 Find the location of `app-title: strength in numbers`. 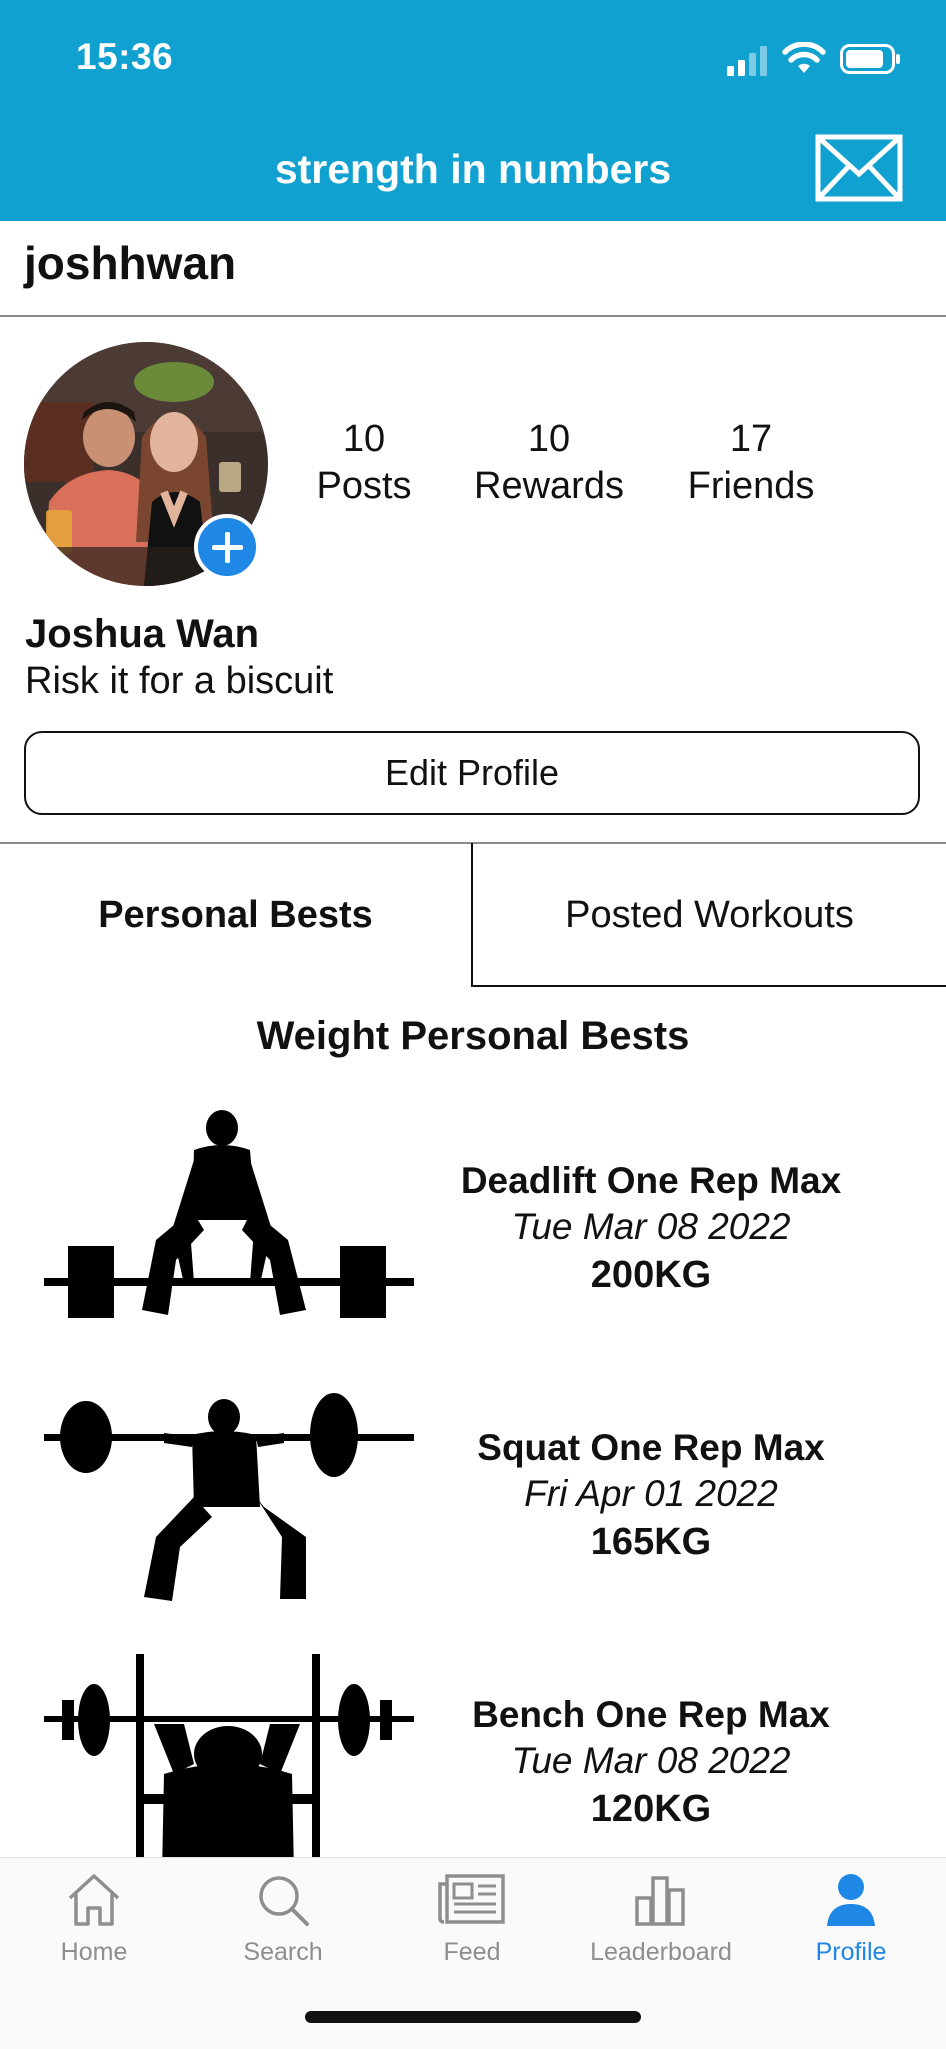

app-title: strength in numbers is located at coordinates (473, 169).